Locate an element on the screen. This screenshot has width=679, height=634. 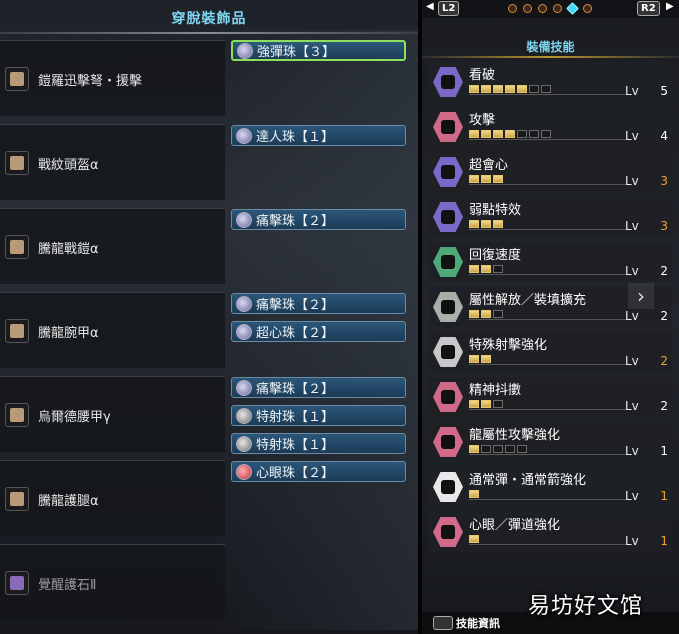
skill-row: 回復速度 Lv 2 is located at coordinates (550, 262).